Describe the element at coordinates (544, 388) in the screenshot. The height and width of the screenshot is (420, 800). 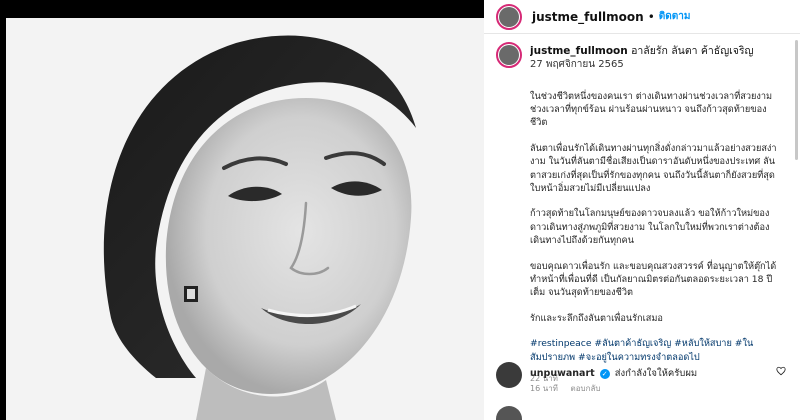
I see `comment-time: 16 นาที` at that location.